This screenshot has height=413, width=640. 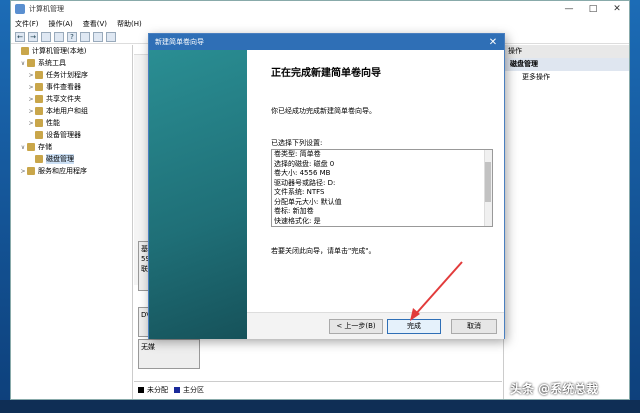 I want to click on tree-item-label: 服务和应用程序, so click(x=62, y=171).